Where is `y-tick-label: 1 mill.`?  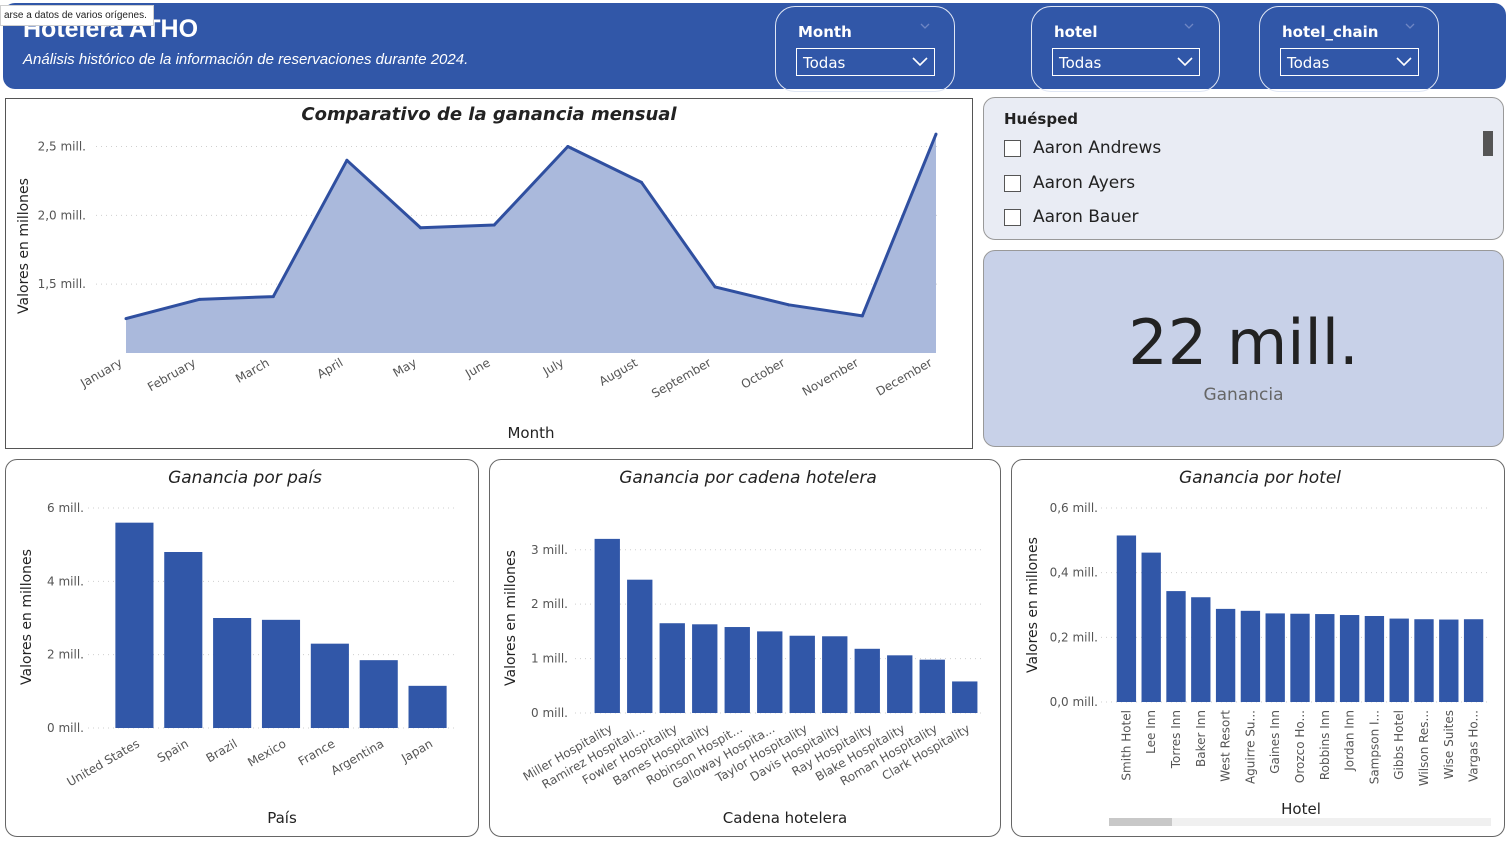 y-tick-label: 1 mill. is located at coordinates (549, 659).